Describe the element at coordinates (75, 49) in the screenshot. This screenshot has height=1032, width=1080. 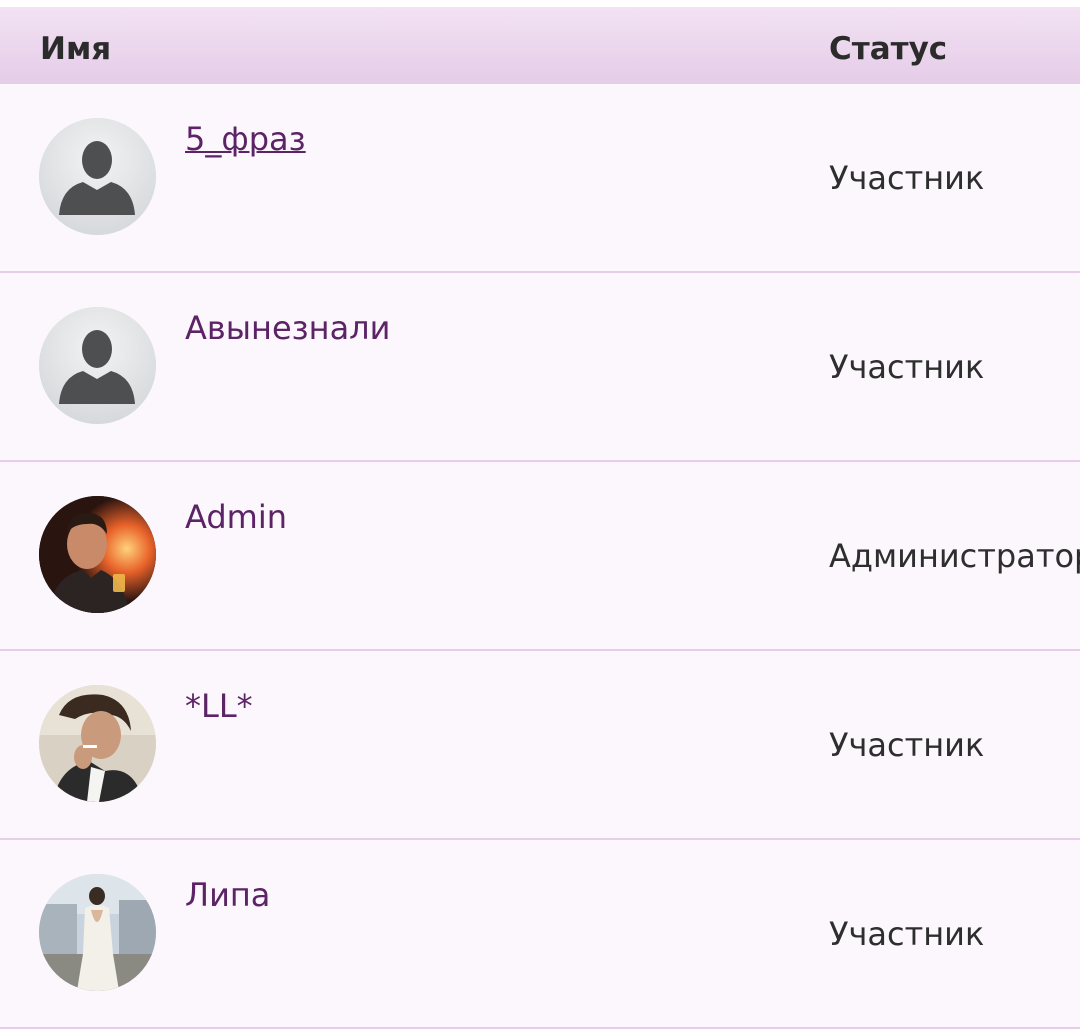
I see `column-header-name: Имя` at that location.